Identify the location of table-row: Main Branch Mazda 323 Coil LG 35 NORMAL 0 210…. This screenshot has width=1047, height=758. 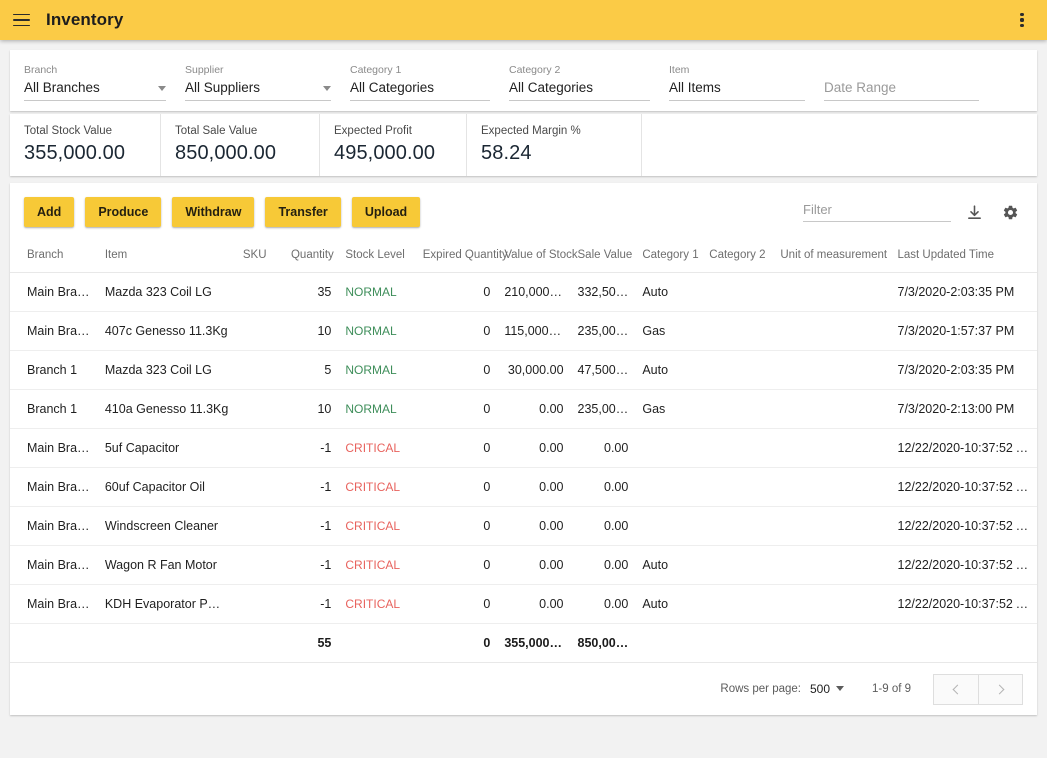
(523, 292).